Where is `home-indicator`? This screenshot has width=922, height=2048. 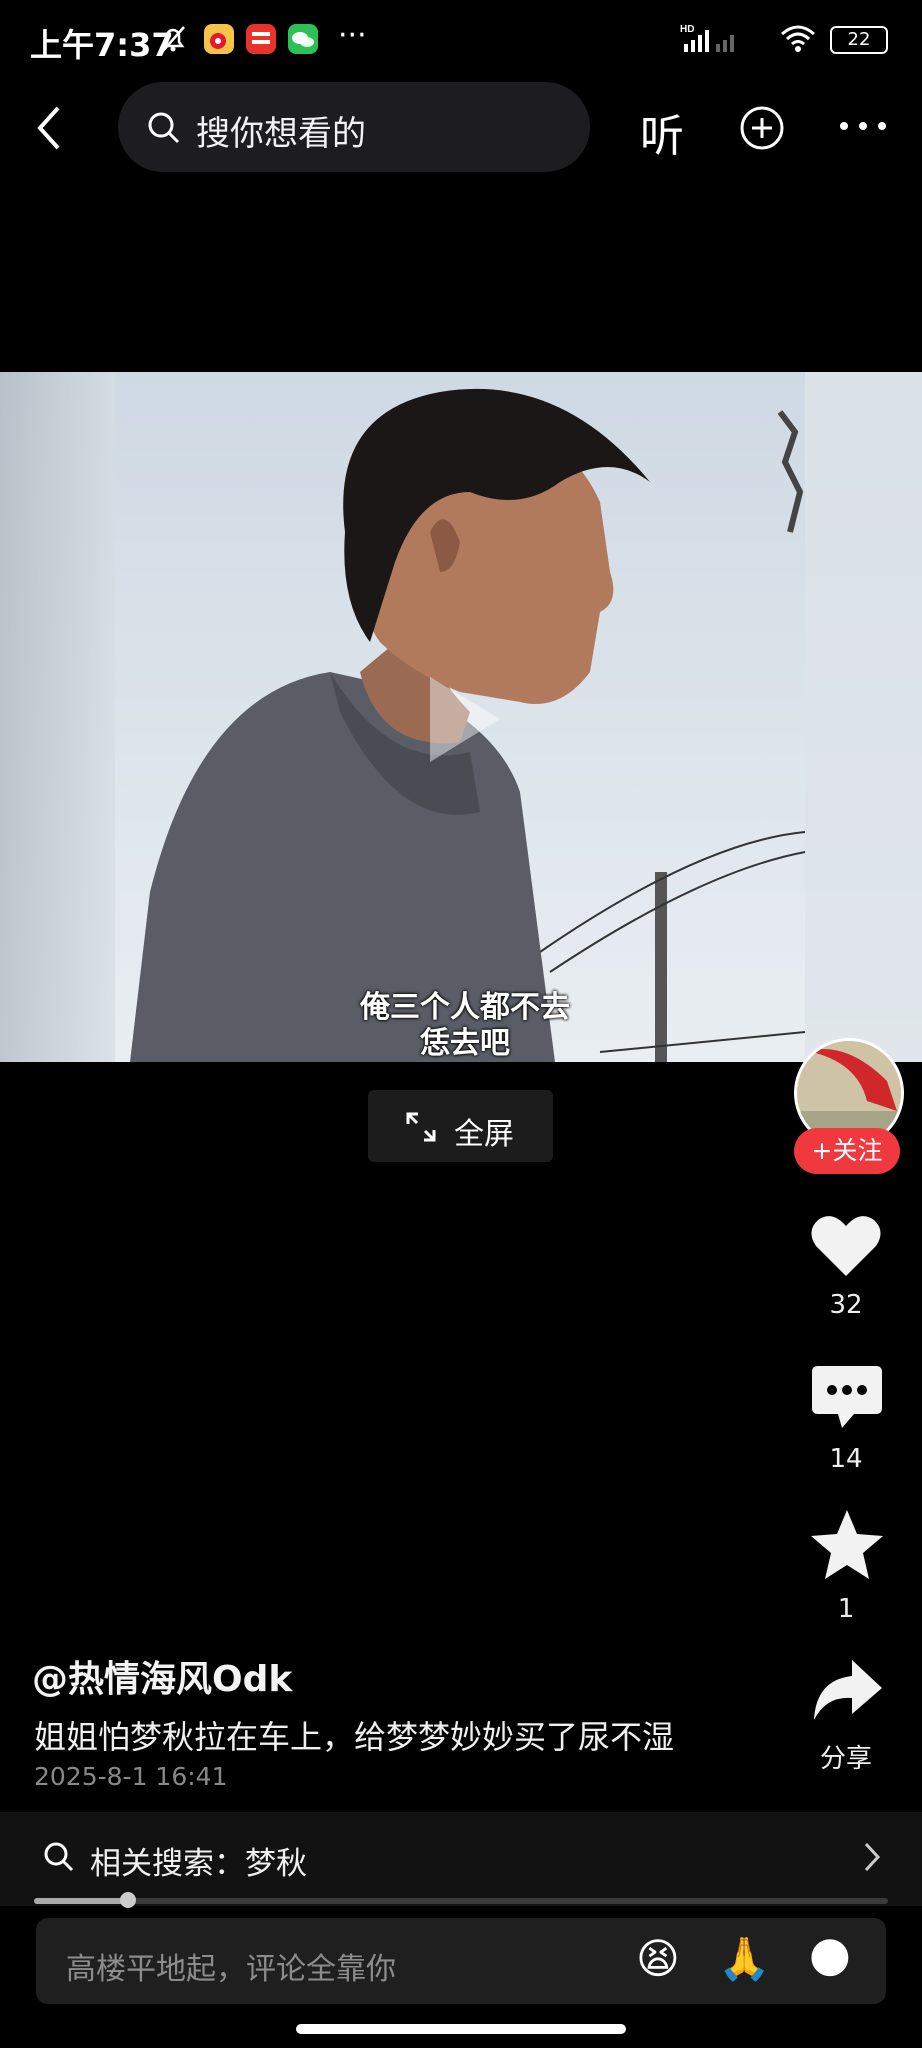
home-indicator is located at coordinates (461, 2029).